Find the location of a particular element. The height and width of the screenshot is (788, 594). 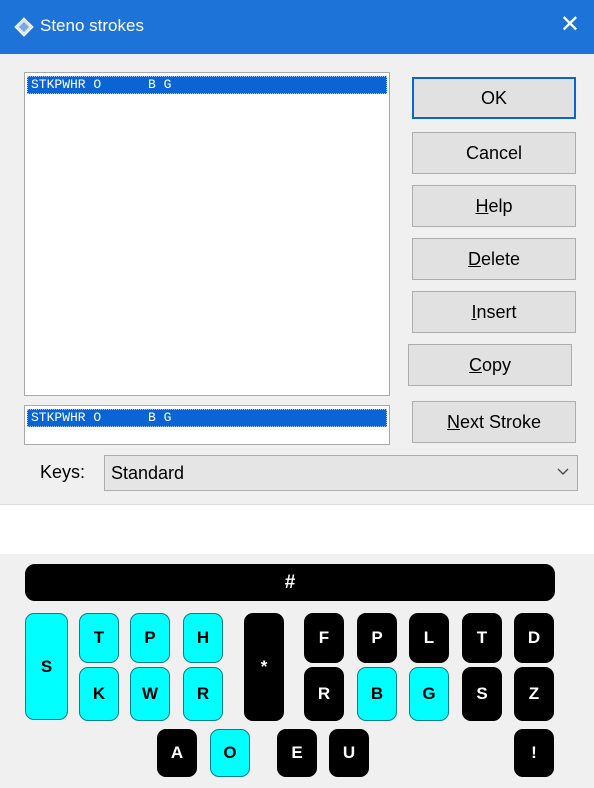

steno-key-r-right: R is located at coordinates (324, 694).